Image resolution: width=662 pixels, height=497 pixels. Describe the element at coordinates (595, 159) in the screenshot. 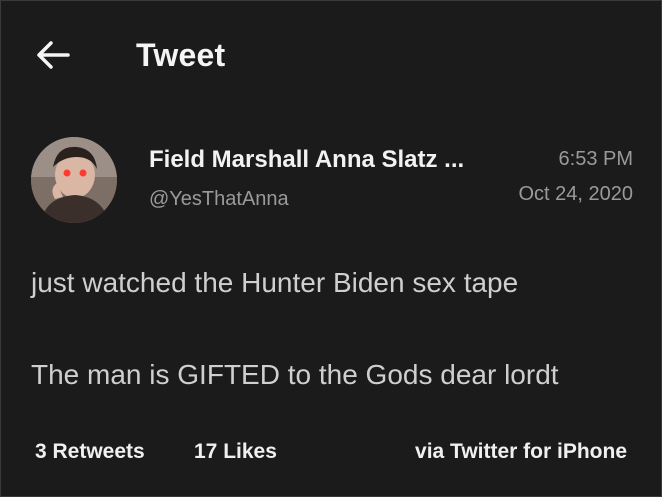

I see `tweet-time: 6:53 PM` at that location.